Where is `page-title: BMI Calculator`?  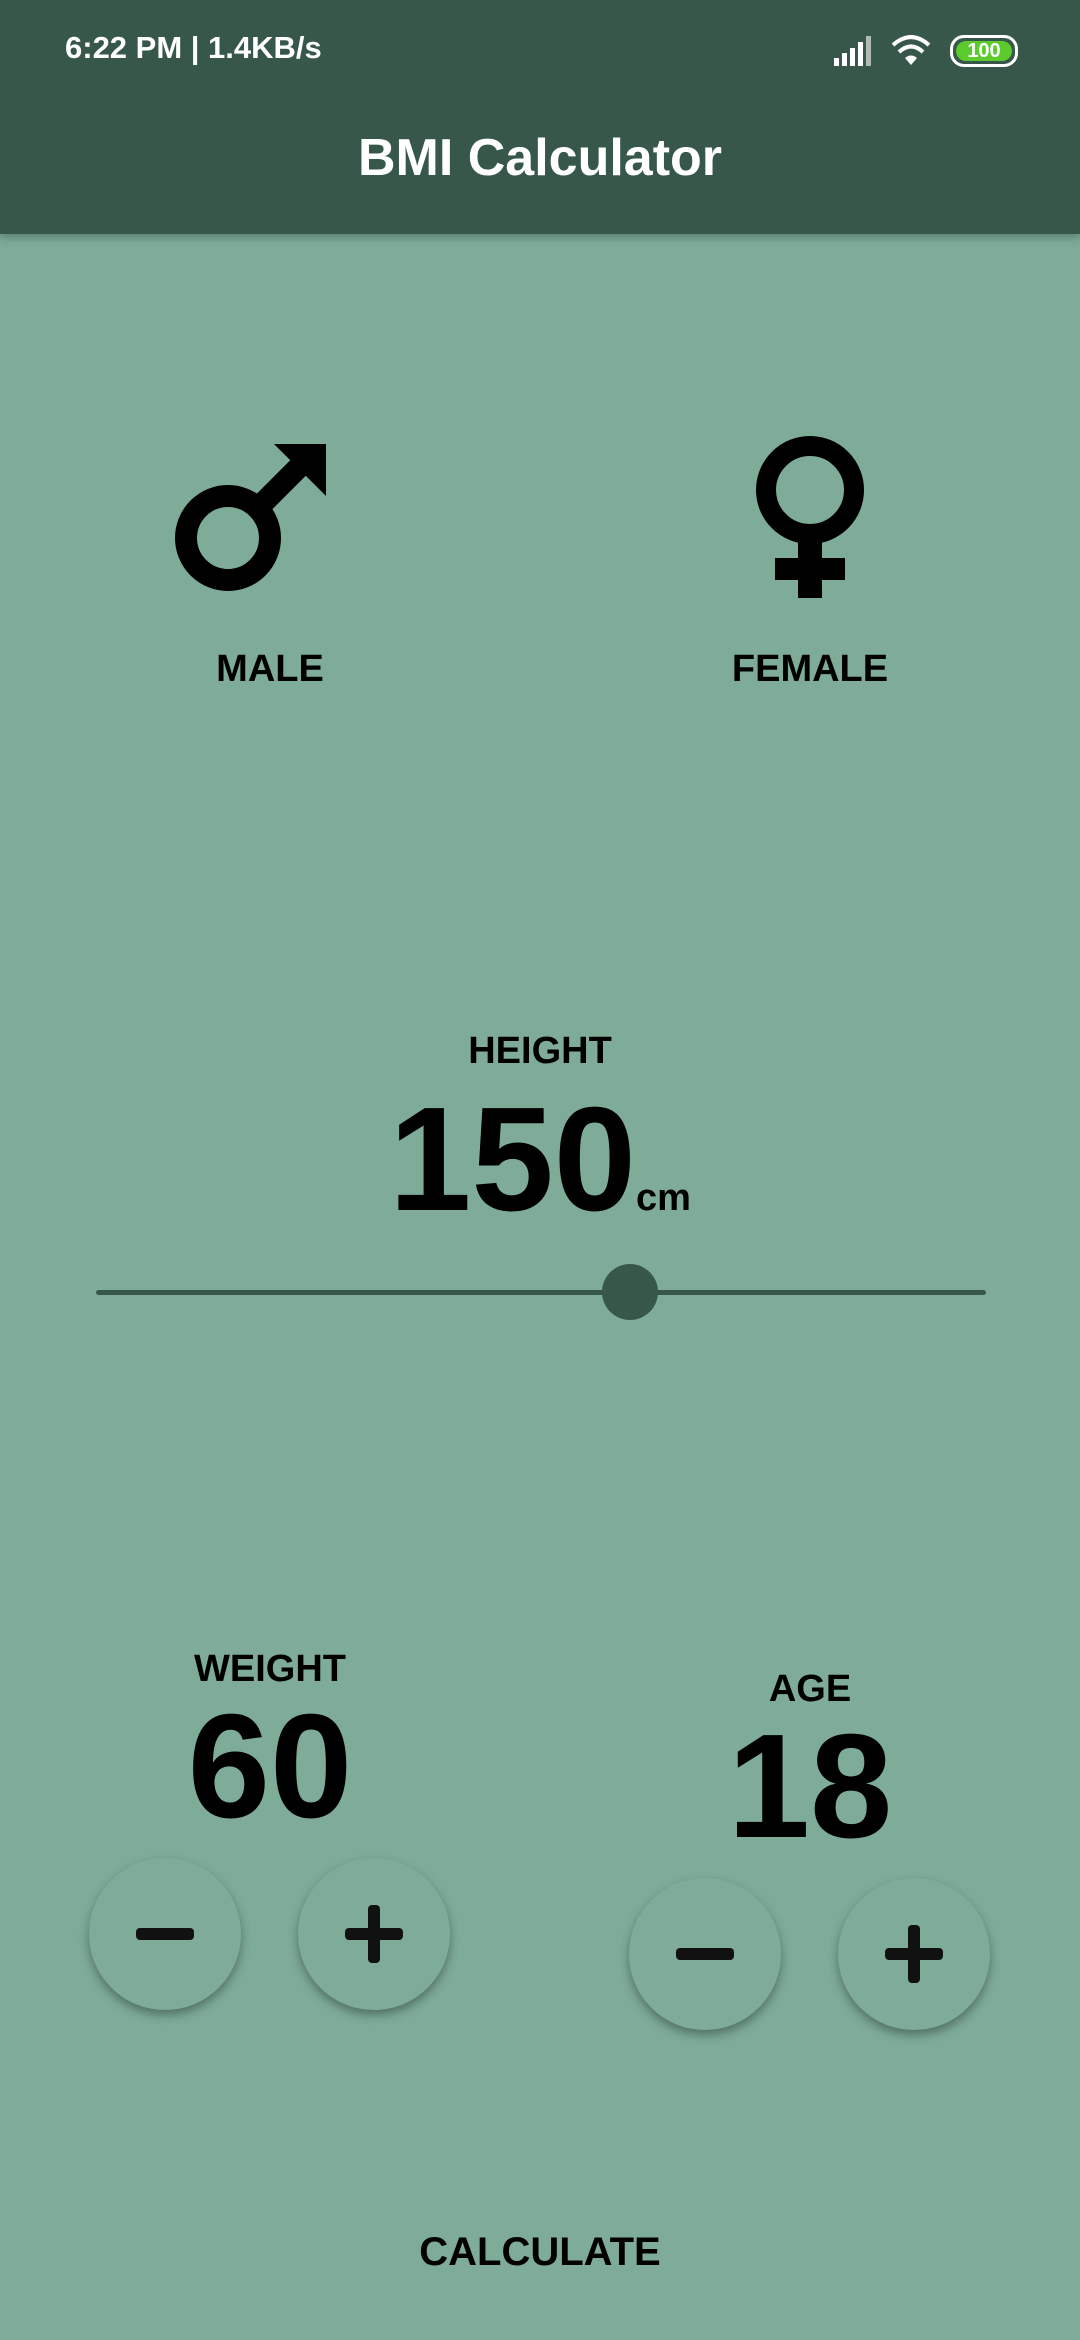
page-title: BMI Calculator is located at coordinates (540, 158).